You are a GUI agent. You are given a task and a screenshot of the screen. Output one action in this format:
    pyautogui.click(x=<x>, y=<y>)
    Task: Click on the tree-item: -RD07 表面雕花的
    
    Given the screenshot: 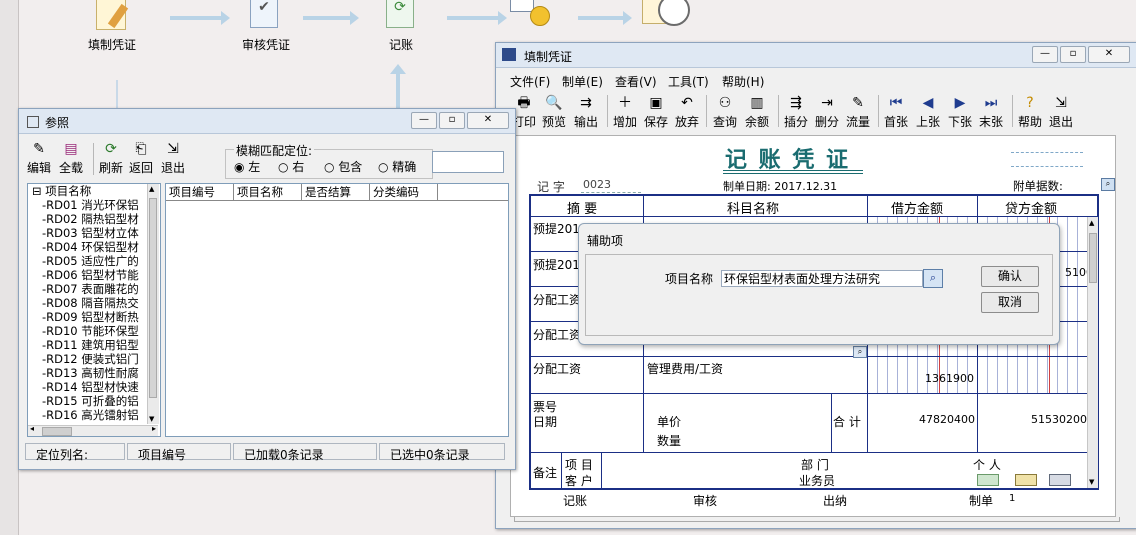 What is the action you would take?
    pyautogui.click(x=94, y=289)
    